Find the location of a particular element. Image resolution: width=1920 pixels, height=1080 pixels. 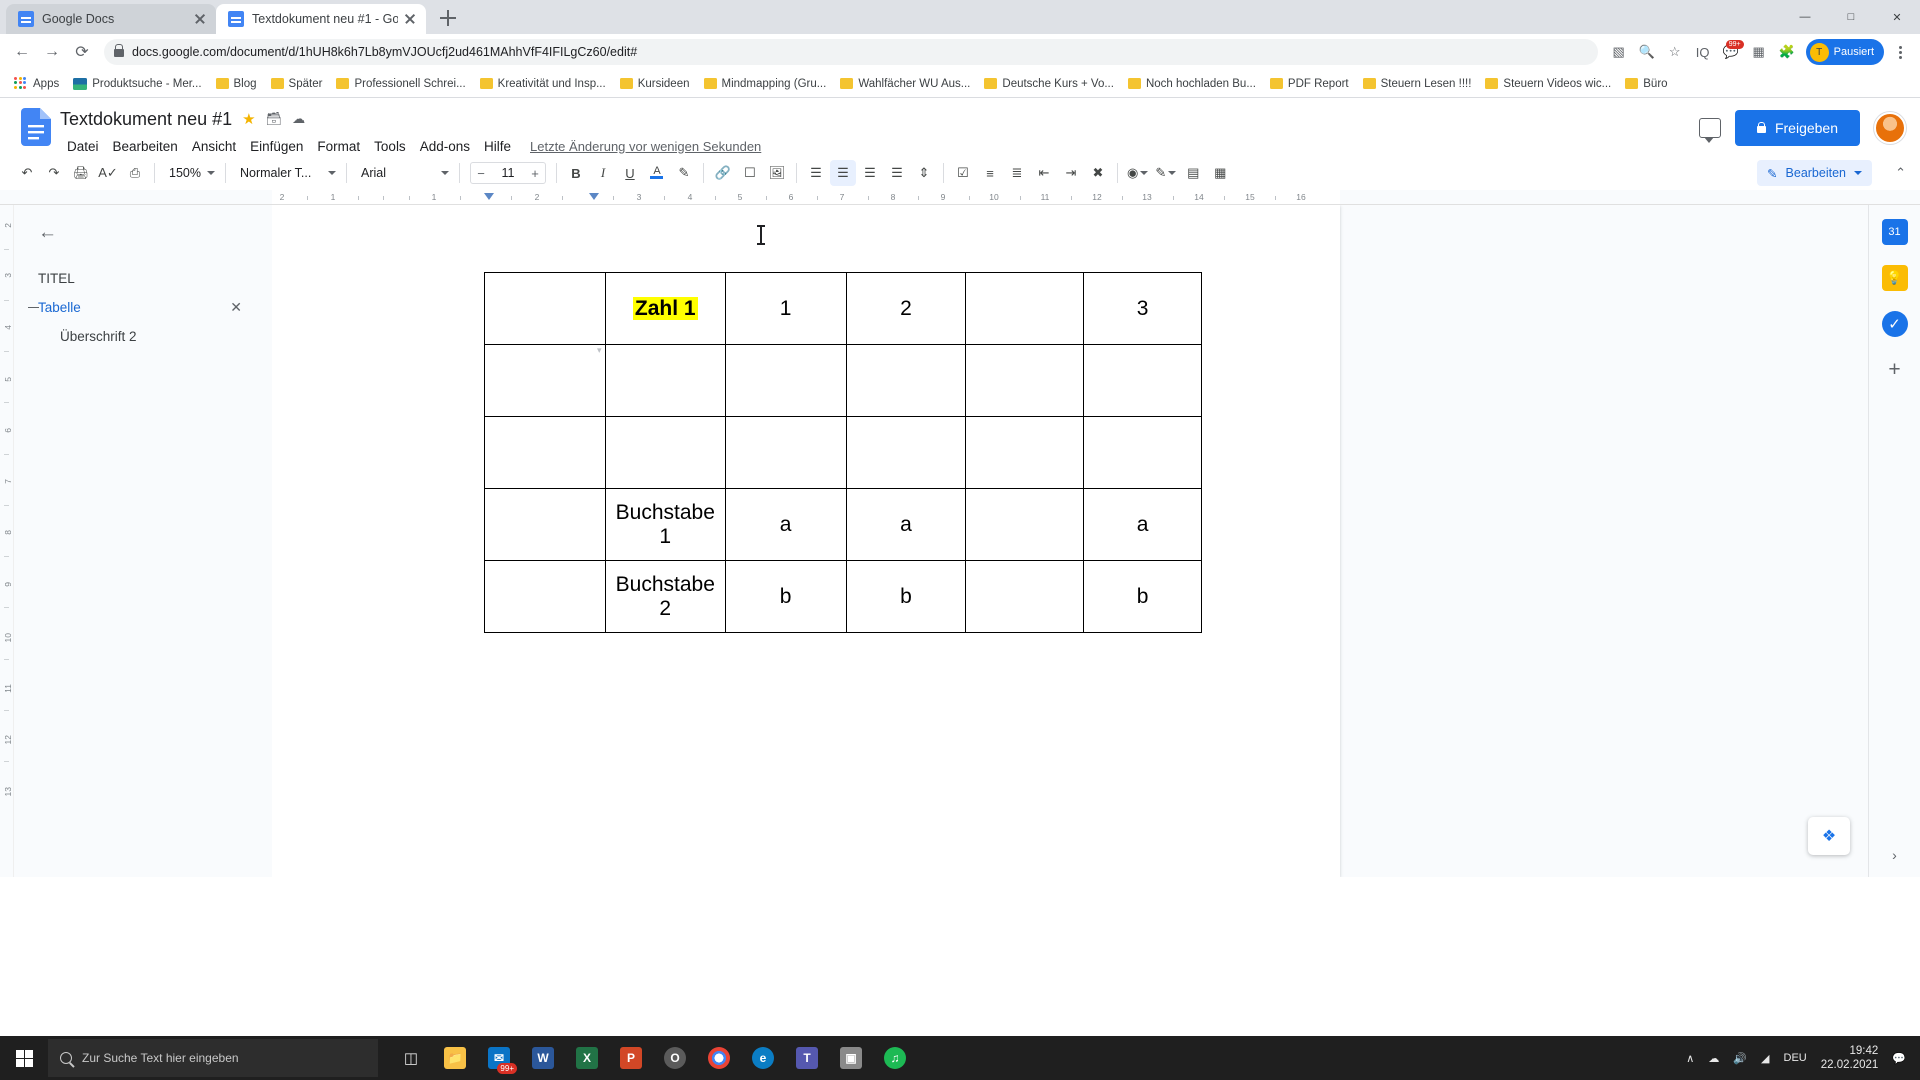

checklist-icon: ☑ is located at coordinates (963, 173).